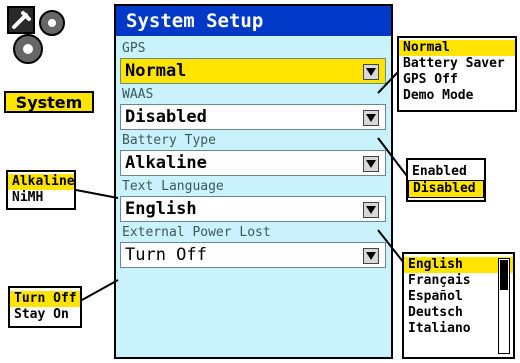 This screenshot has height=363, width=520. Describe the element at coordinates (457, 64) in the screenshot. I see `gps-option: Battery Saver` at that location.